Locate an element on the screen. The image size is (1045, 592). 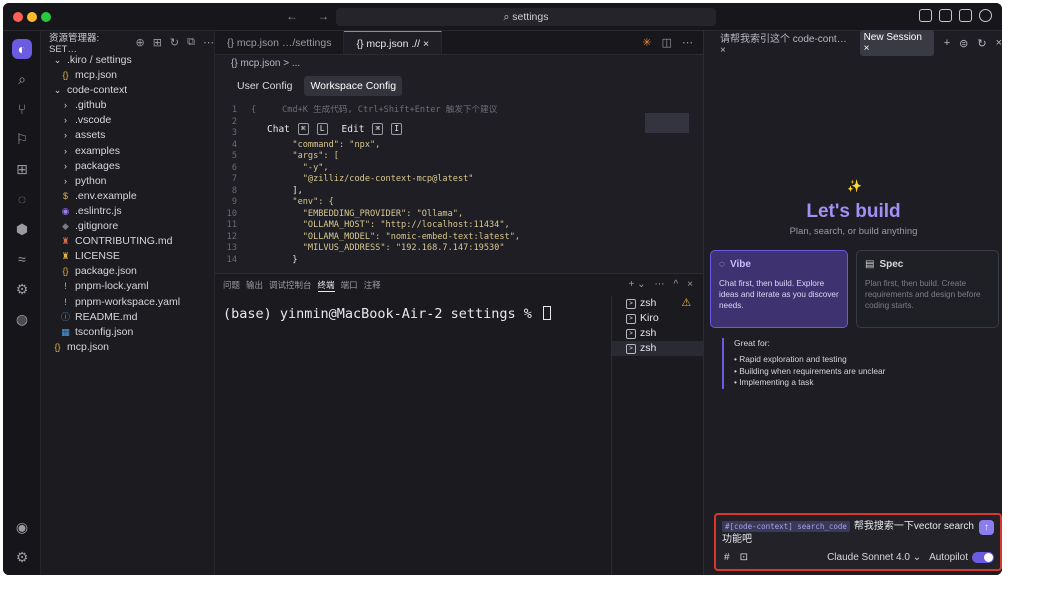
session-history-icon: ⊜ is located at coordinates (963, 43).